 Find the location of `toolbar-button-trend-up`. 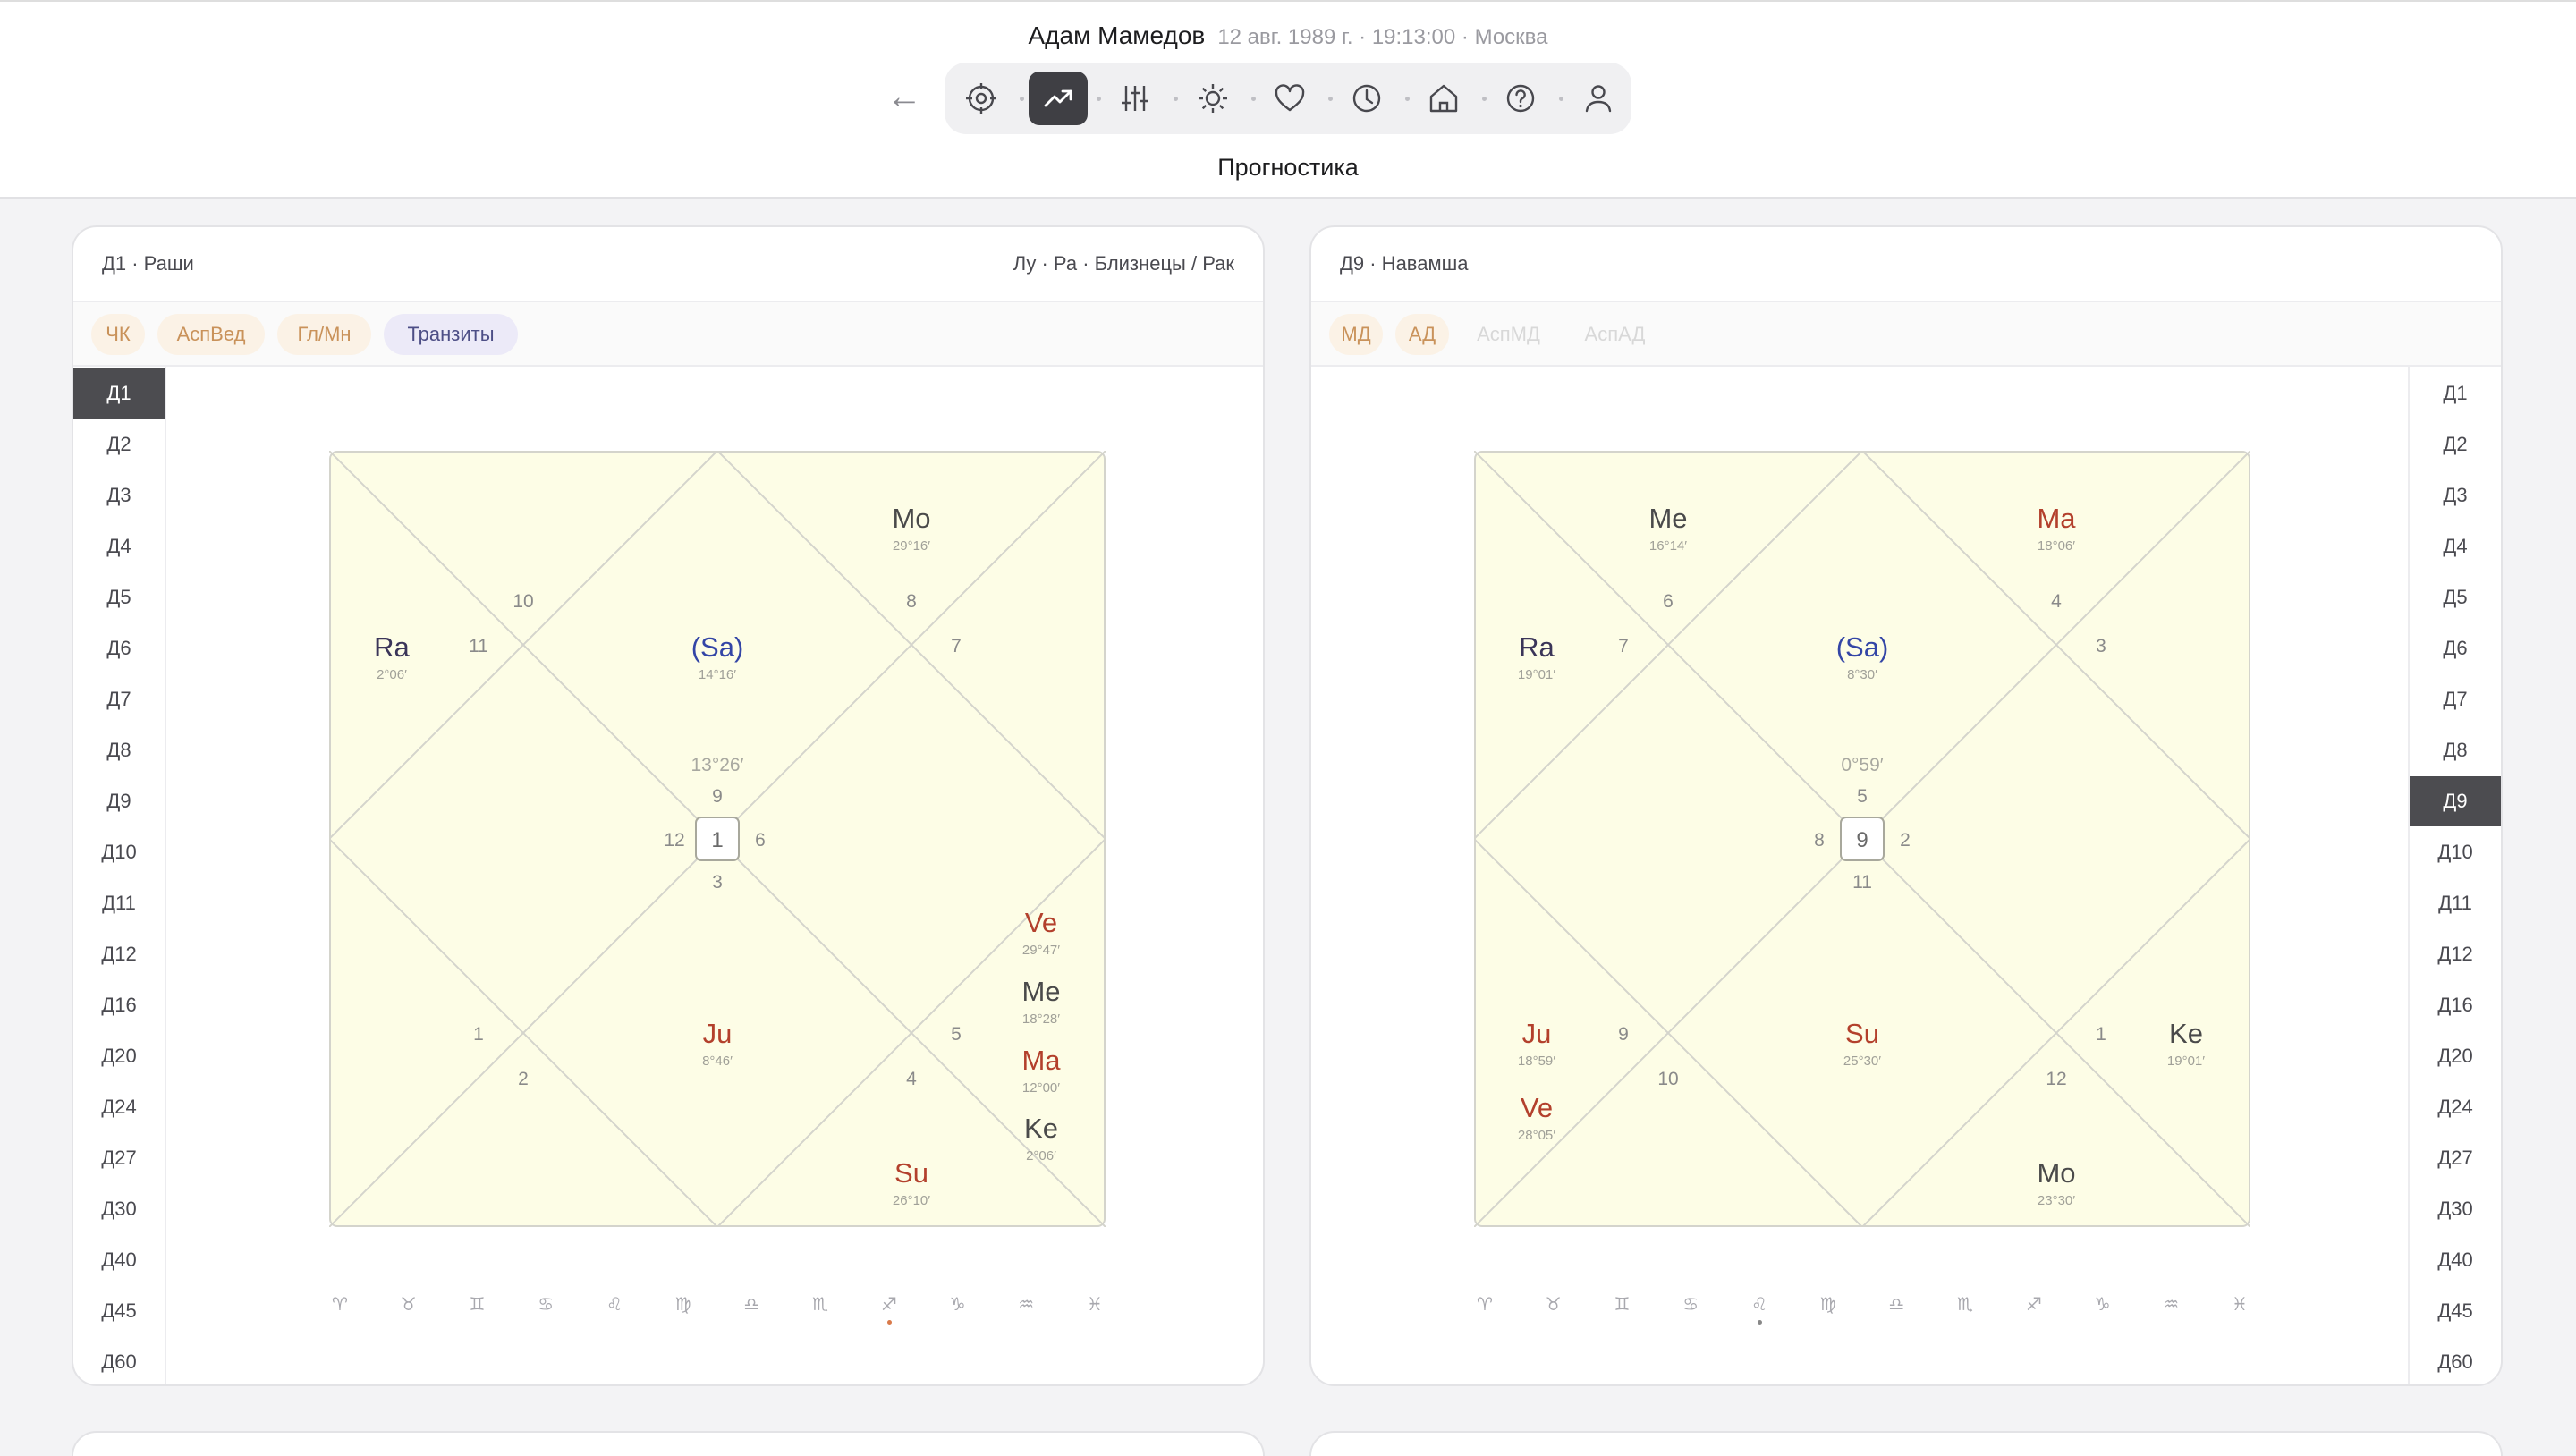

toolbar-button-trend-up is located at coordinates (1059, 98).